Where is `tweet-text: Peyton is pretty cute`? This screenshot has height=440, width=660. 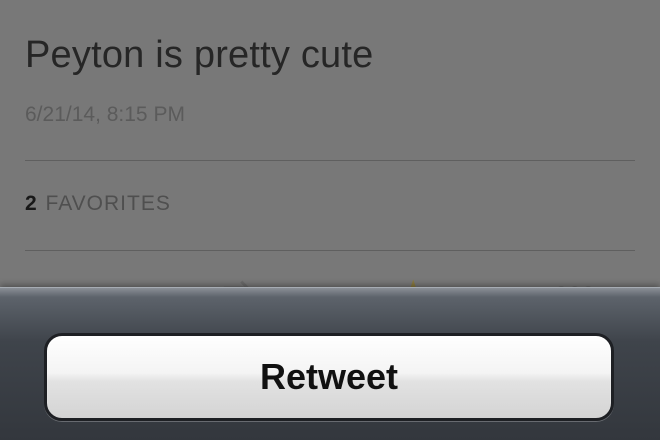
tweet-text: Peyton is pretty cute is located at coordinates (199, 55).